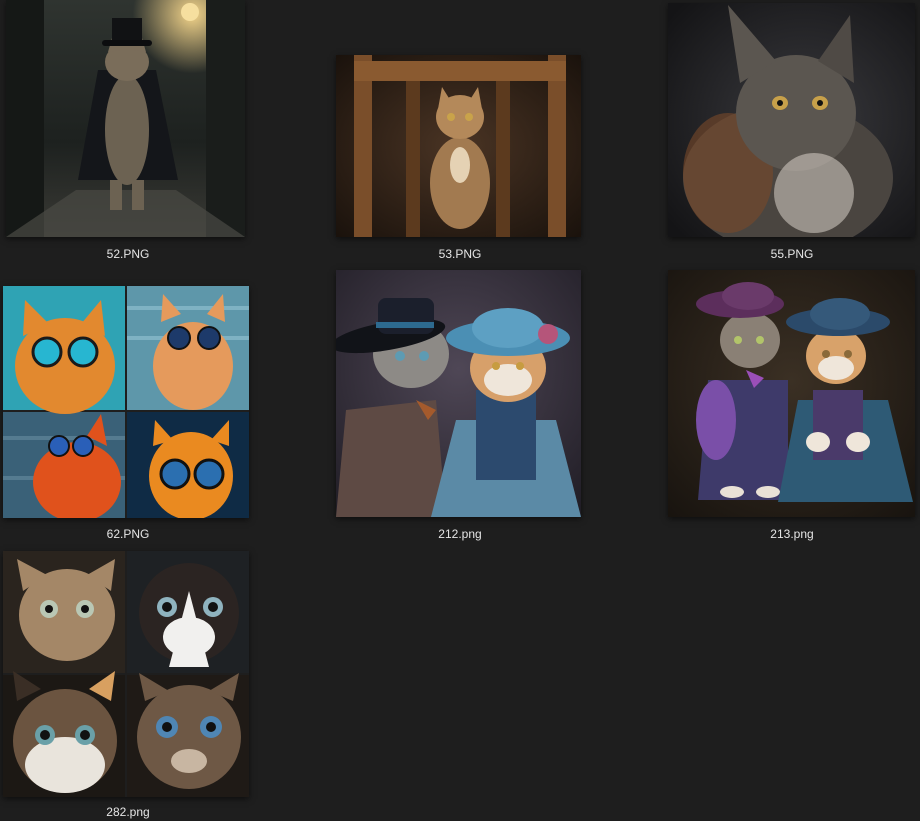  I want to click on file-label: 282.png, so click(128, 812).